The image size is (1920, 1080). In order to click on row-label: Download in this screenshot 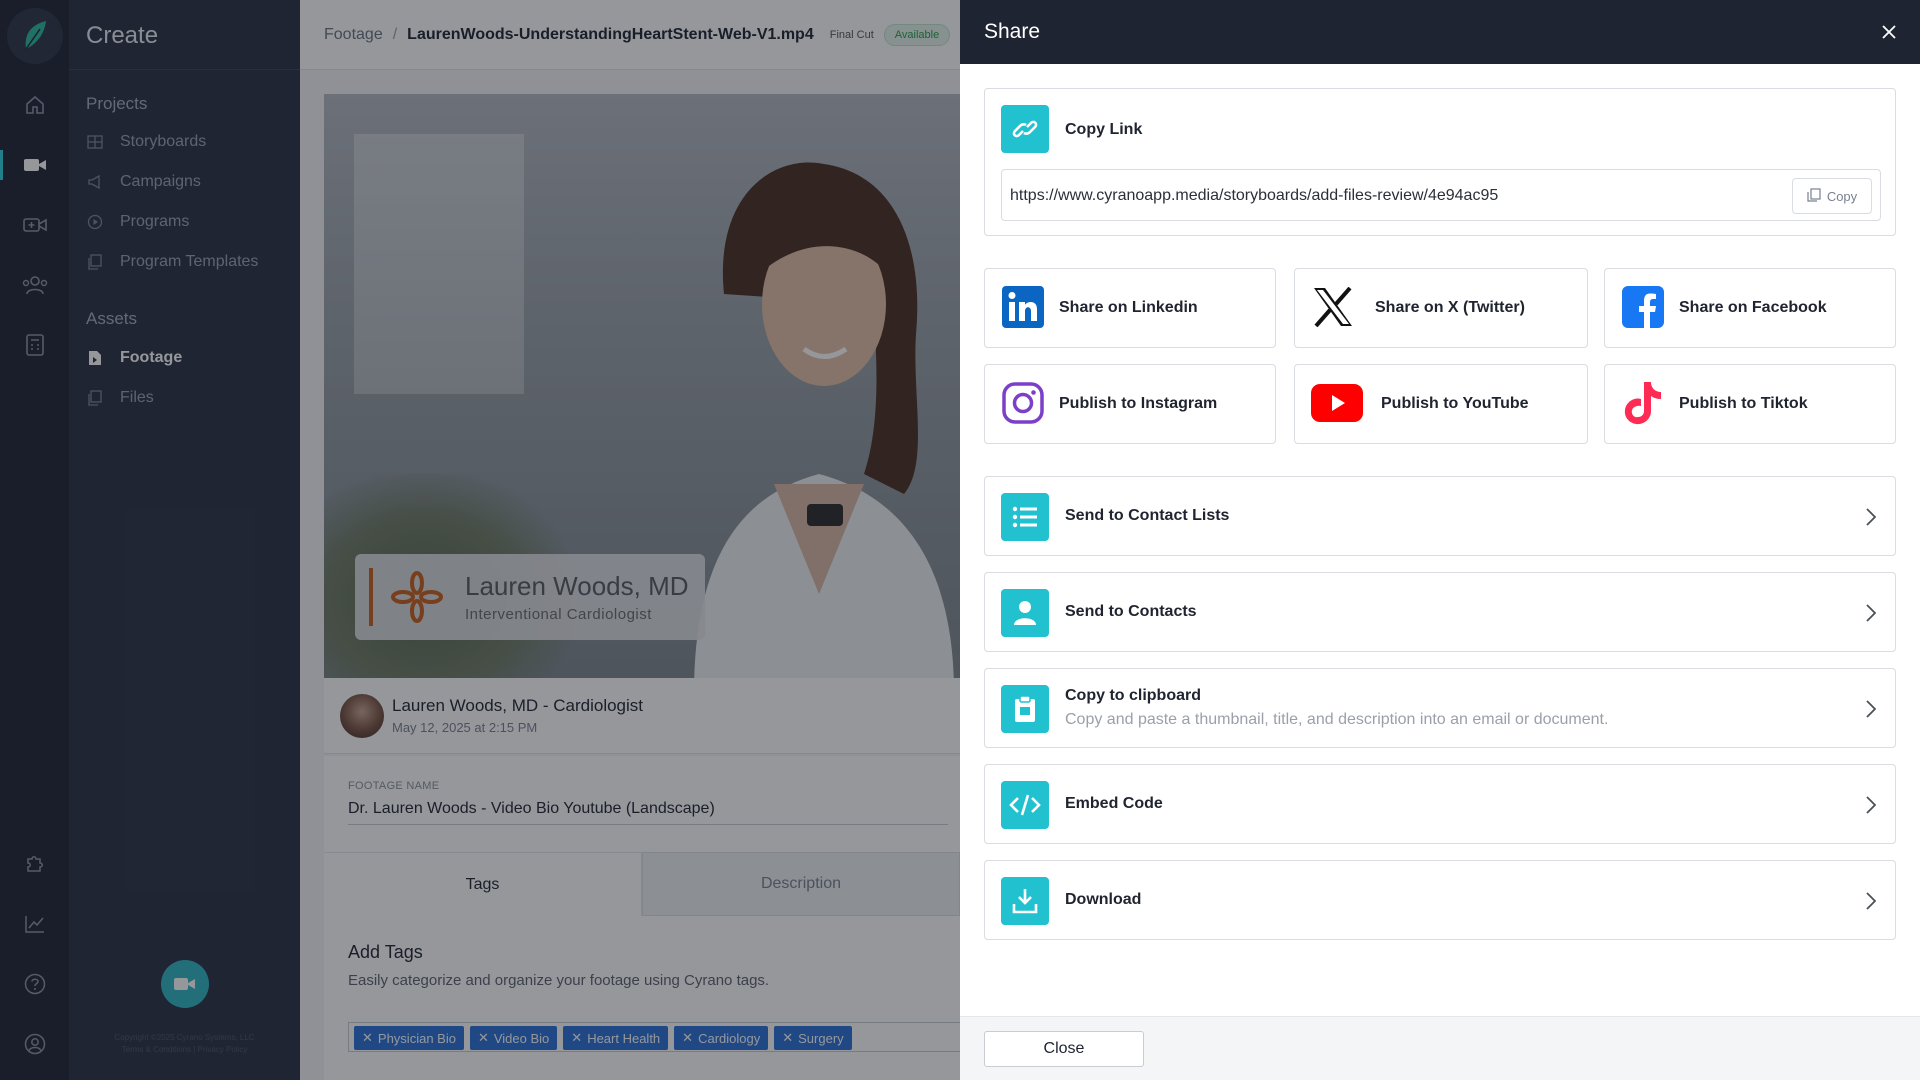, I will do `click(1103, 899)`.